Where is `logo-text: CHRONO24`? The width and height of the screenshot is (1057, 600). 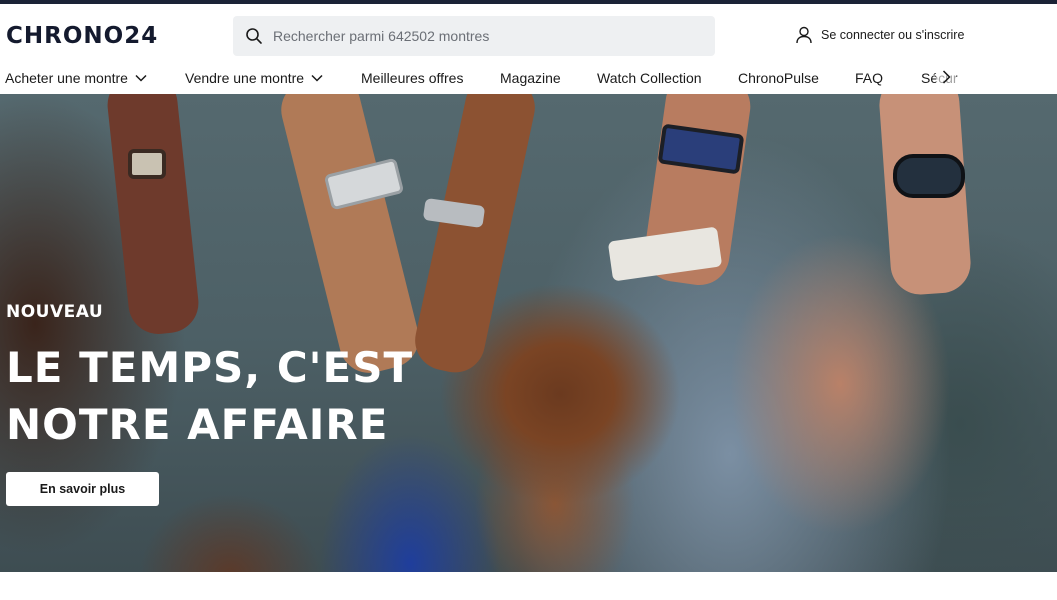 logo-text: CHRONO24 is located at coordinates (82, 36).